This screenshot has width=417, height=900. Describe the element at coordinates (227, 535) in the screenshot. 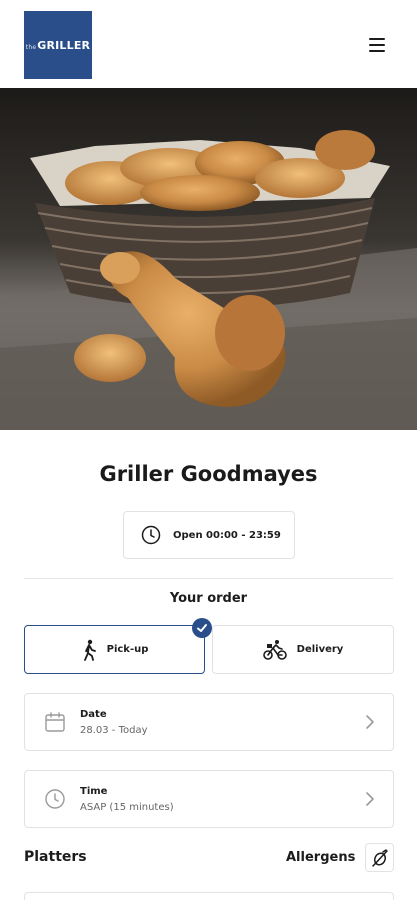

I see `opening-hours-text: Open 00:00 - 23:59` at that location.